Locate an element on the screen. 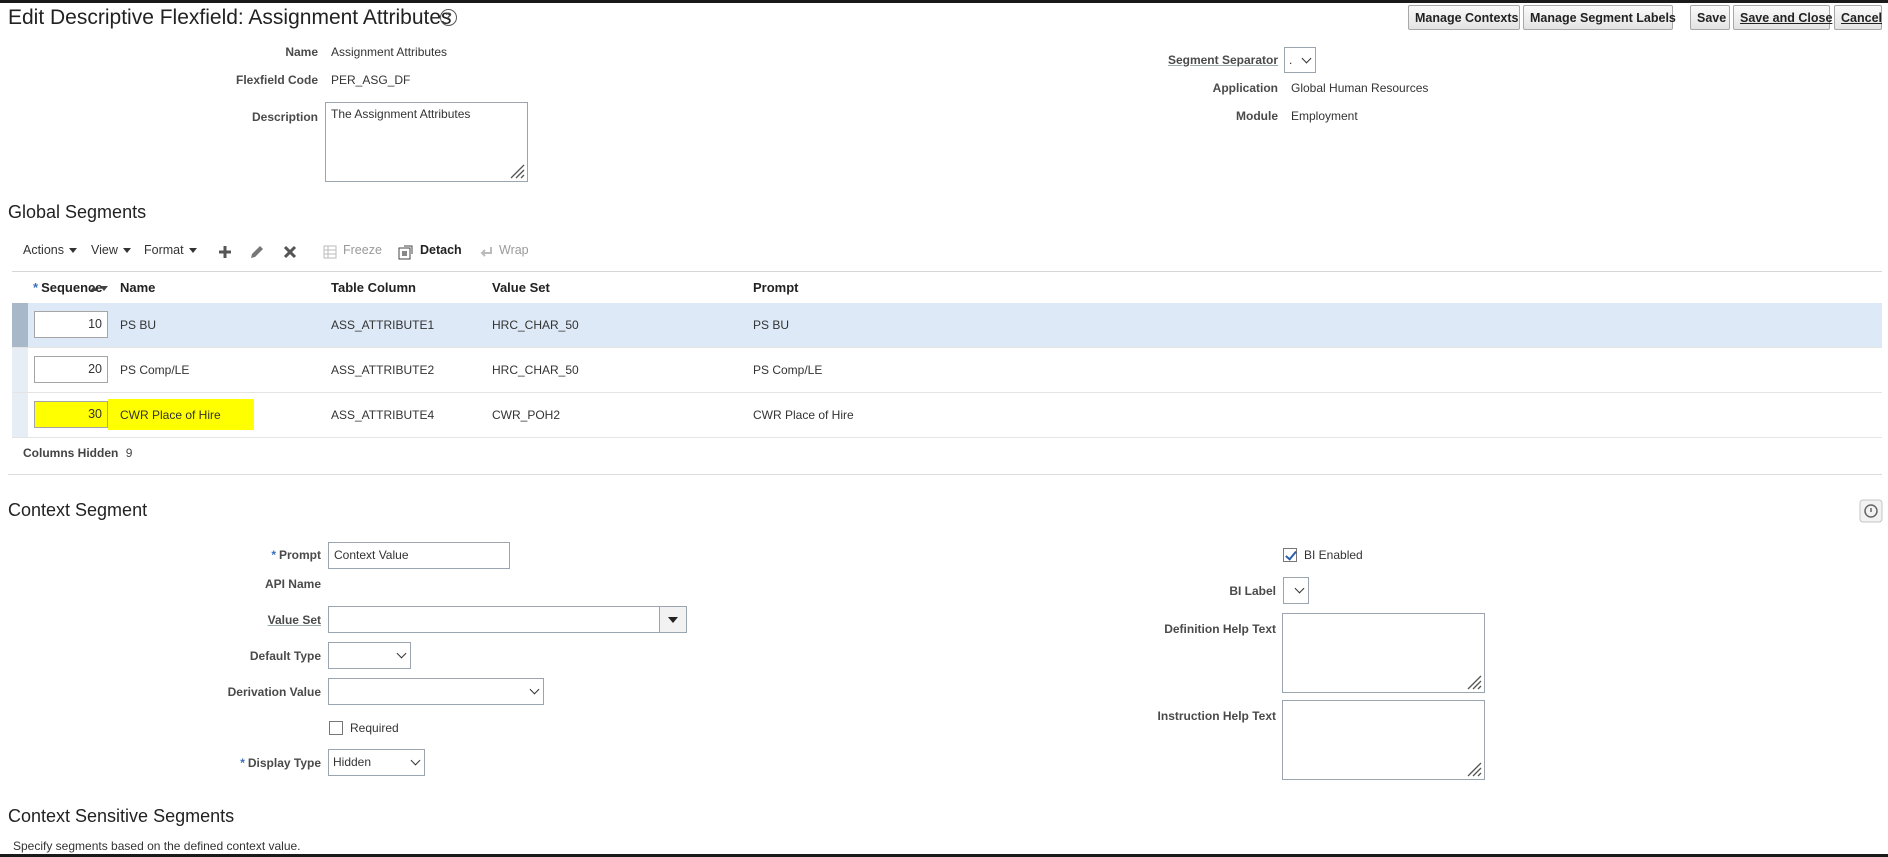  view-label: View is located at coordinates (104, 250).